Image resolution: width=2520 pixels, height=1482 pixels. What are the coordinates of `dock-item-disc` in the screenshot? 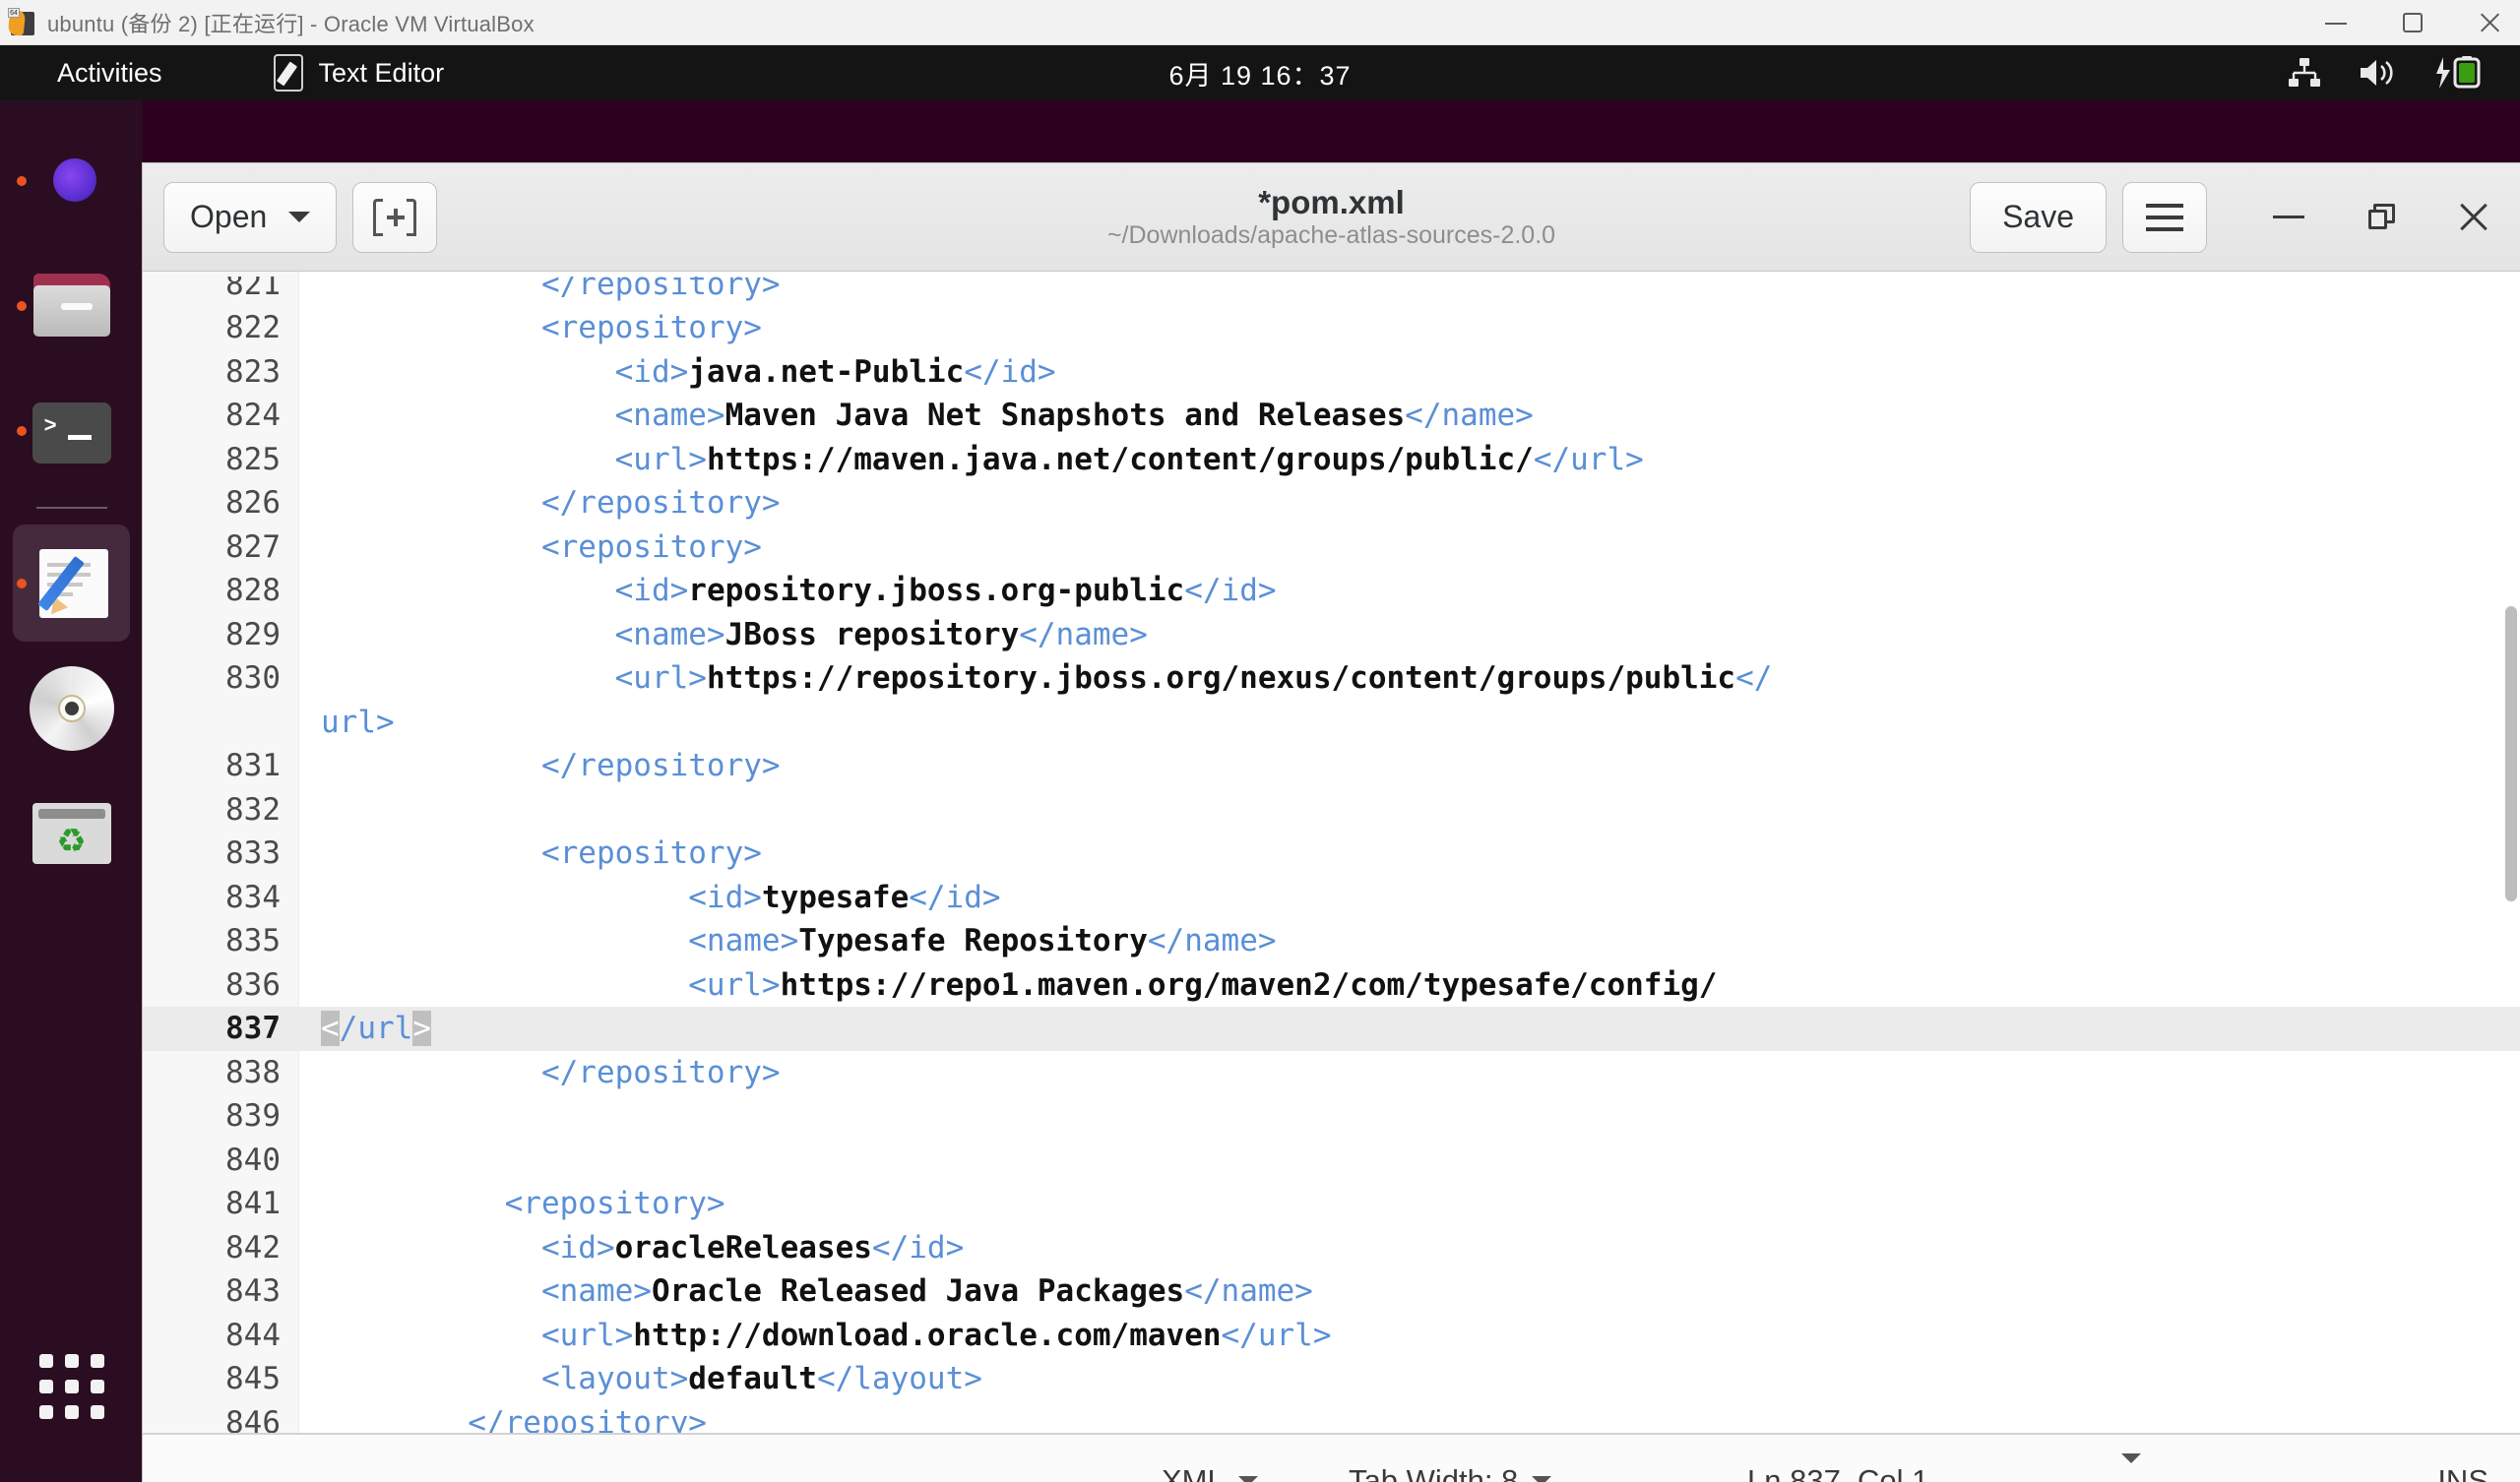 It's located at (71, 708).